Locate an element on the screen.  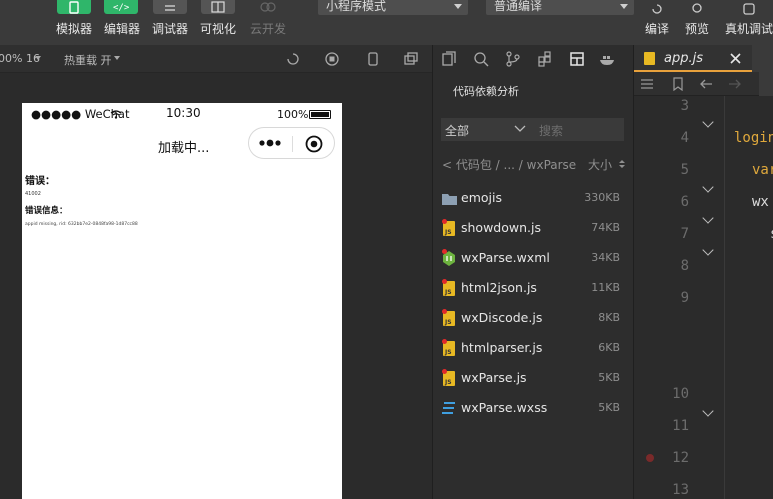
line-number: 12 is located at coordinates (680, 458).